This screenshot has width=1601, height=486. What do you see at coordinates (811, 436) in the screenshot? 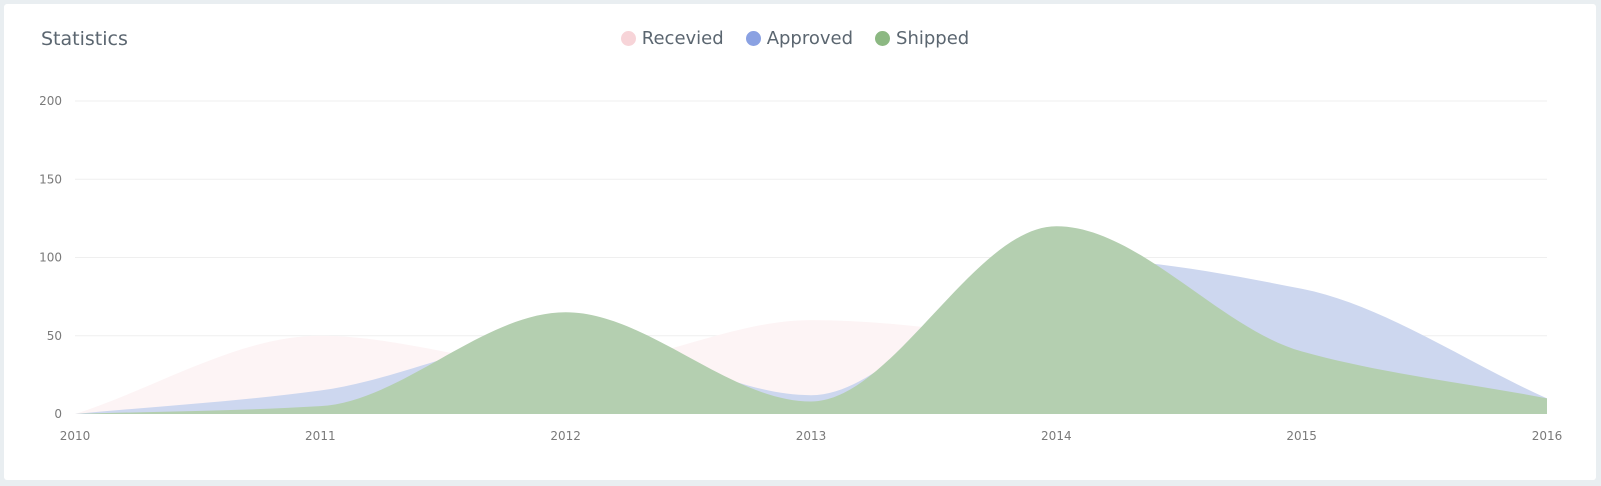
I see `x-tick-label: 2013` at bounding box center [811, 436].